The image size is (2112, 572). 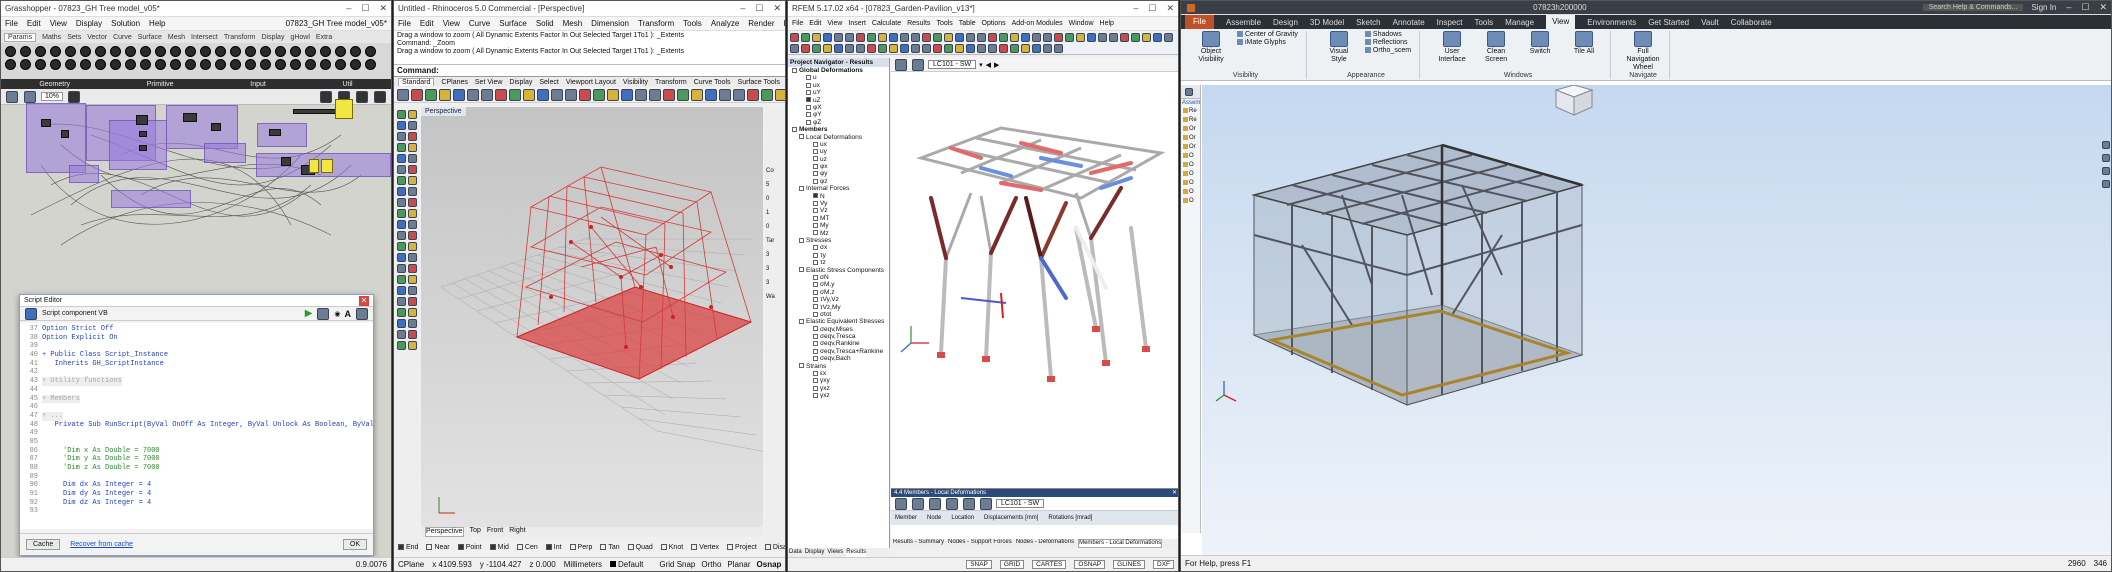 What do you see at coordinates (801, 137) in the screenshot?
I see `folder-icon` at bounding box center [801, 137].